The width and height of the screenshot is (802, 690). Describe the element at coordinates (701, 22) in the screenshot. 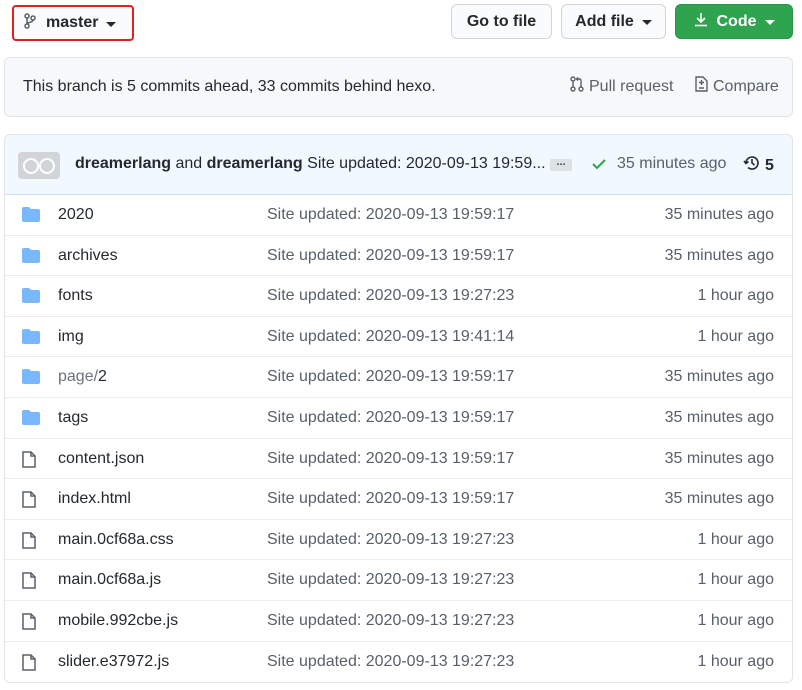

I see `download-icon` at that location.